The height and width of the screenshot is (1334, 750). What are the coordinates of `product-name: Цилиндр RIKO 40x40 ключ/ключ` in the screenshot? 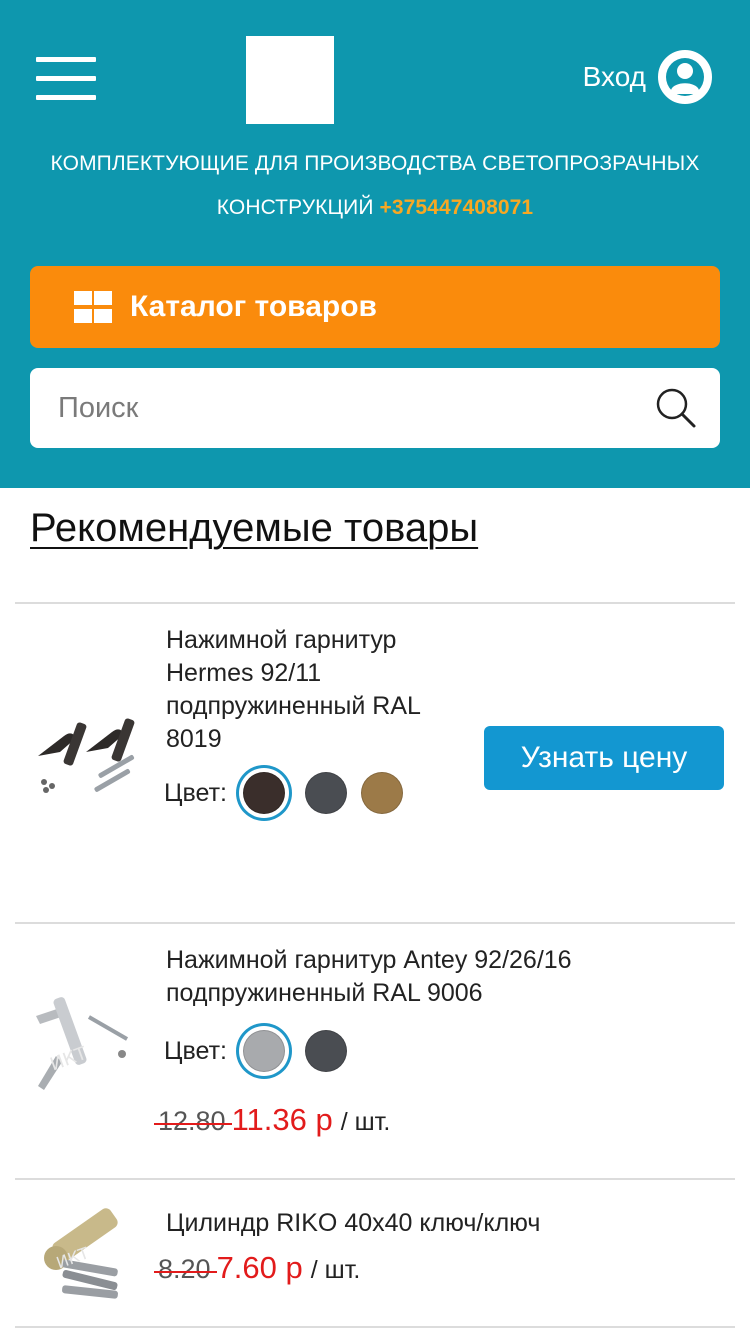 It's located at (446, 1223).